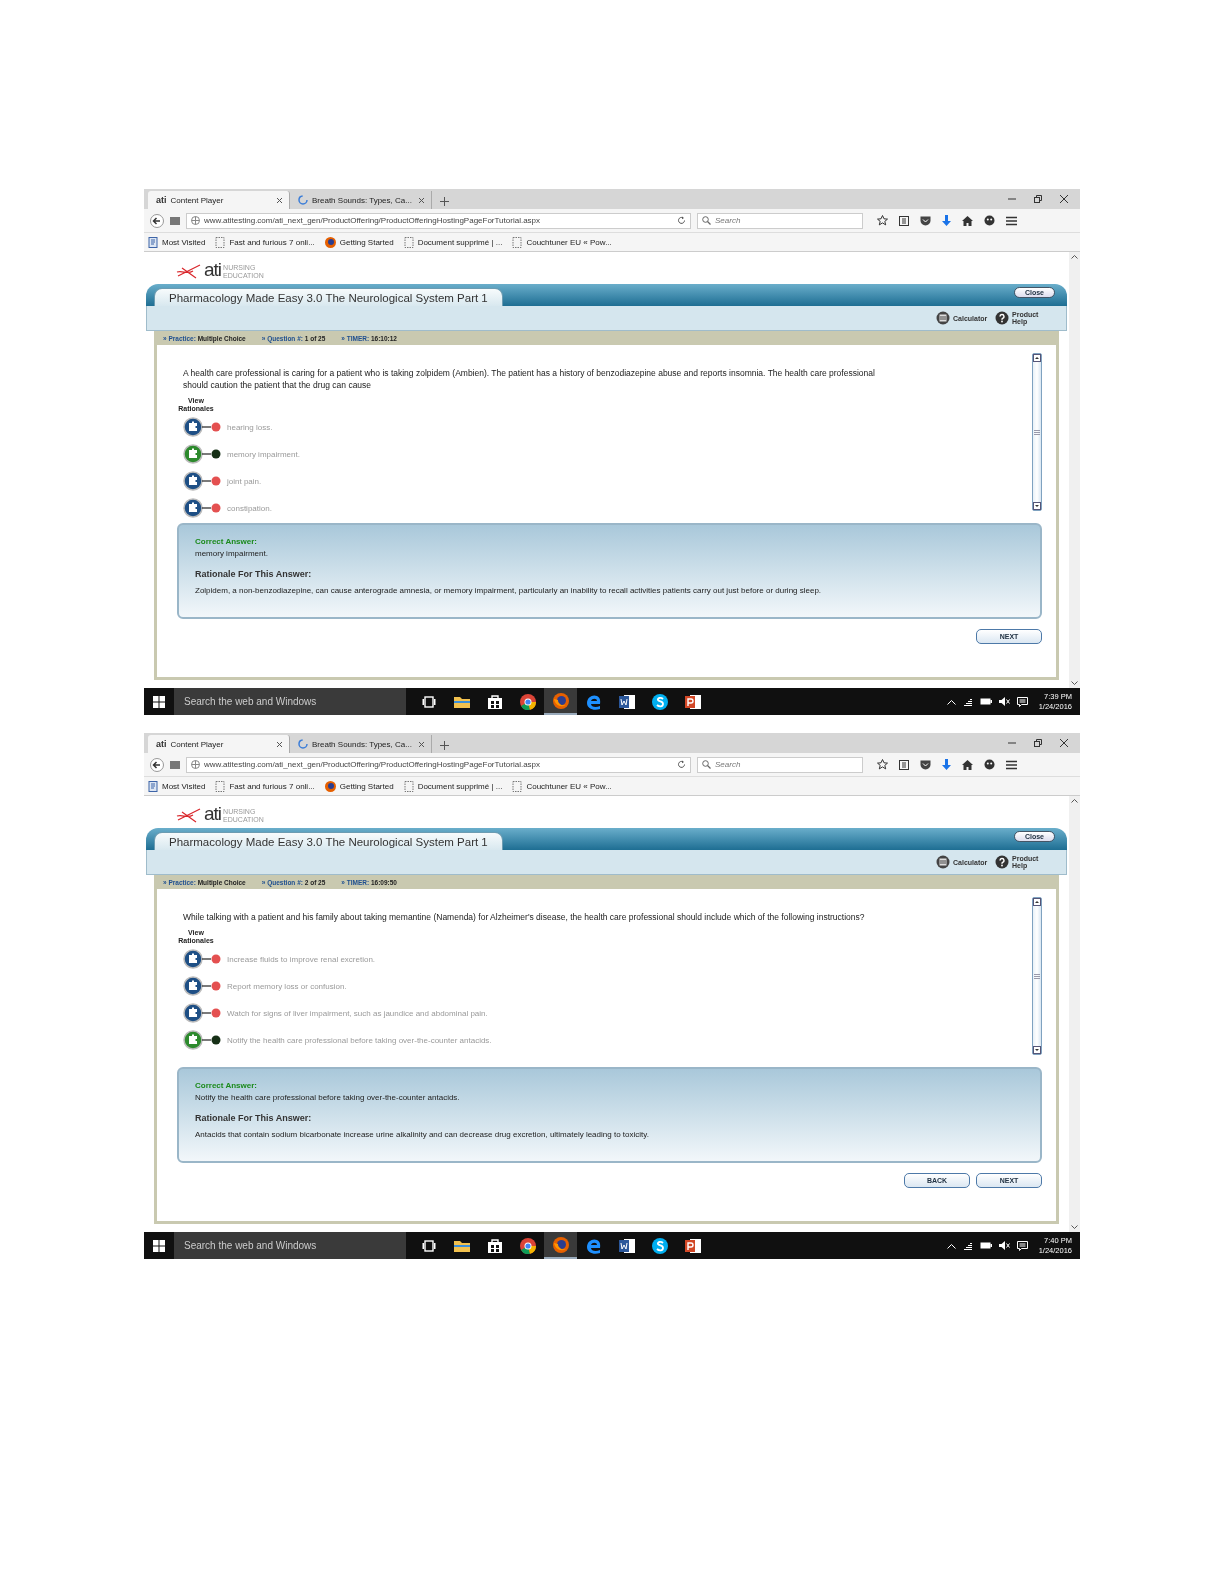 The image size is (1224, 1584). Describe the element at coordinates (593, 1245) in the screenshot. I see `e-letter-icon` at that location.